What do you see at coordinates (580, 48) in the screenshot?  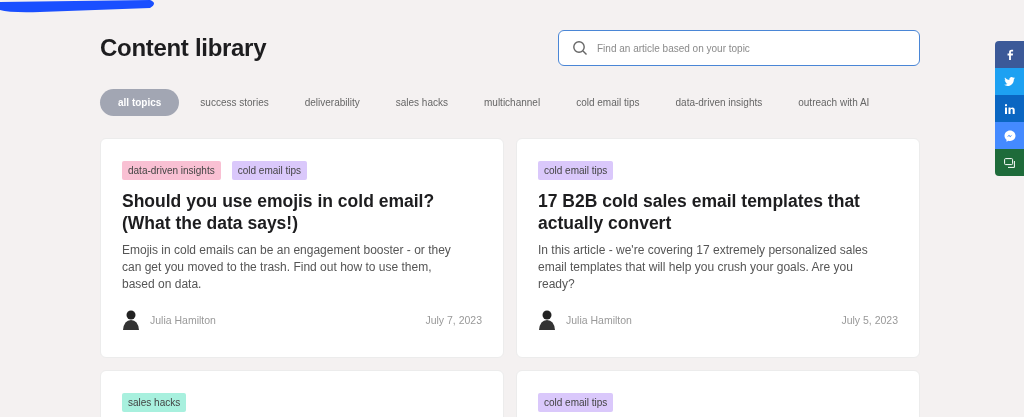 I see `search-icon` at bounding box center [580, 48].